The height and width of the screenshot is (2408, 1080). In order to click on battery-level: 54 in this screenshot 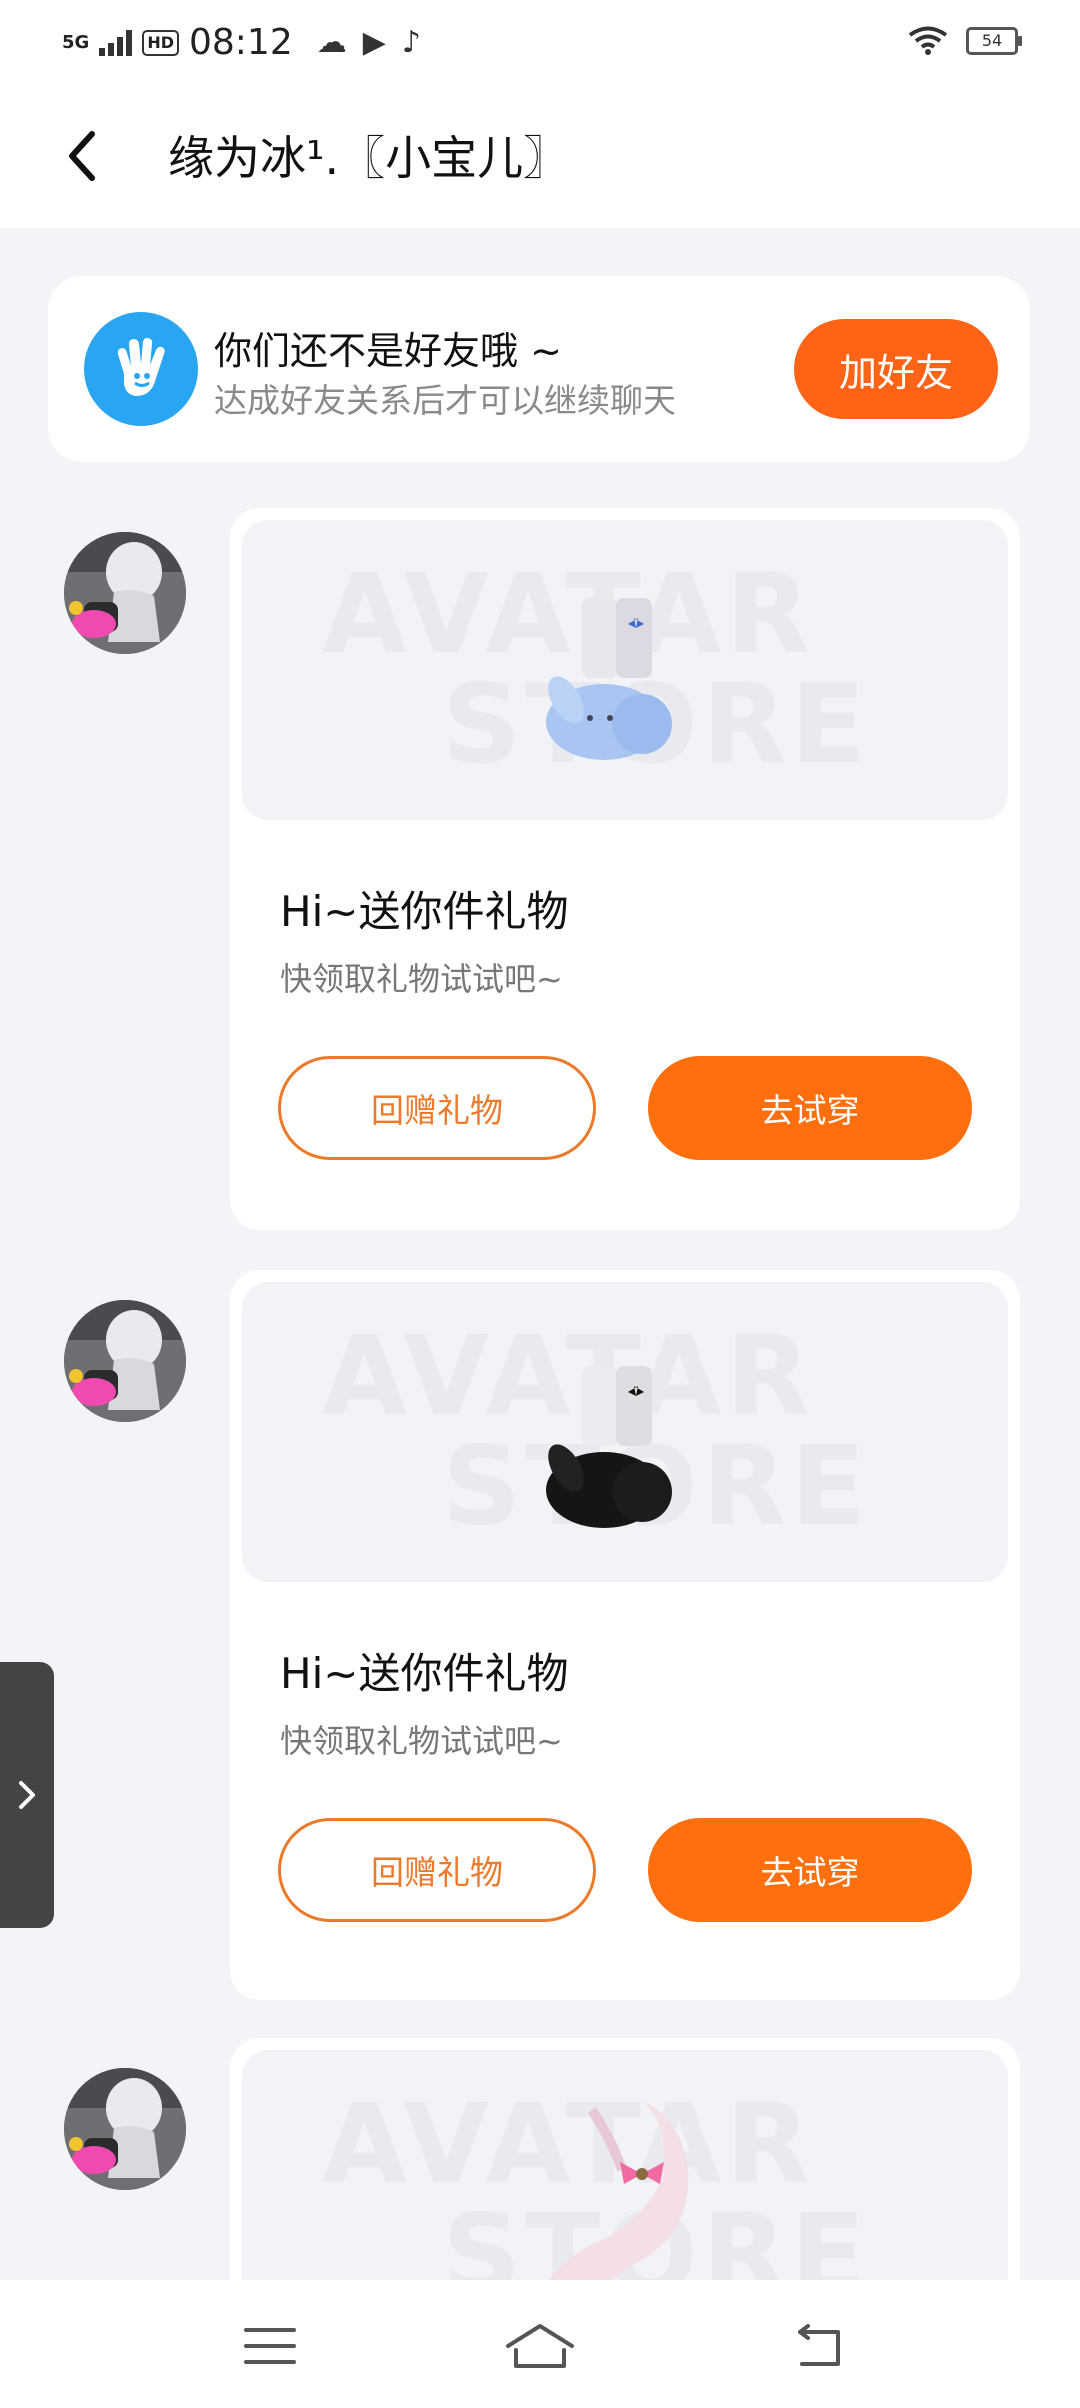, I will do `click(992, 40)`.